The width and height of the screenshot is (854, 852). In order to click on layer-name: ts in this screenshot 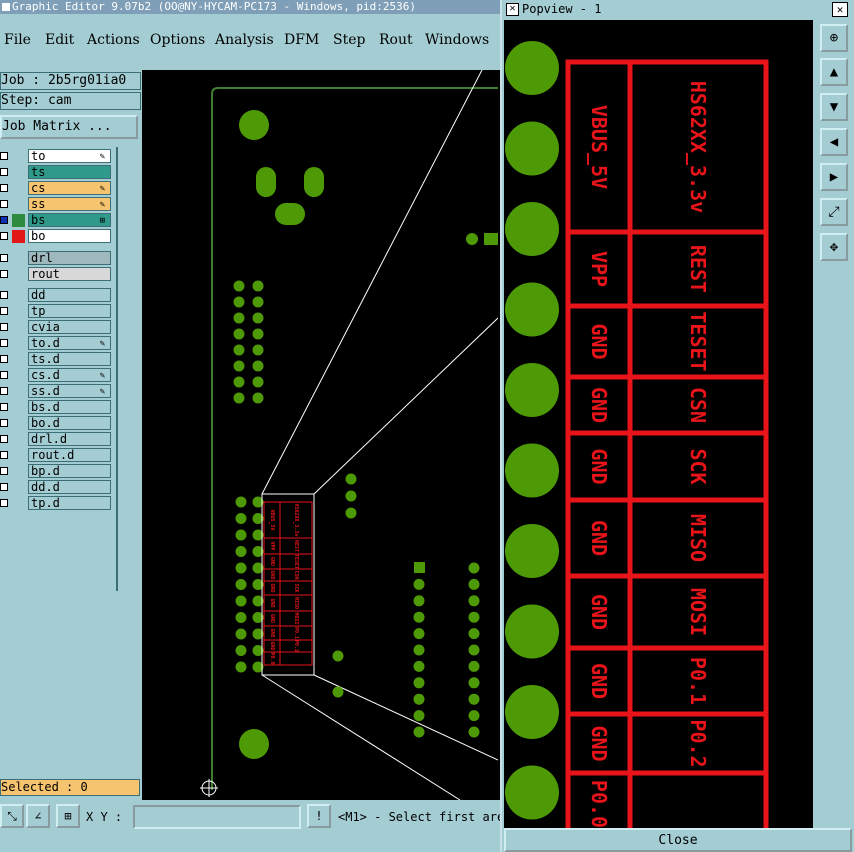, I will do `click(69, 172)`.